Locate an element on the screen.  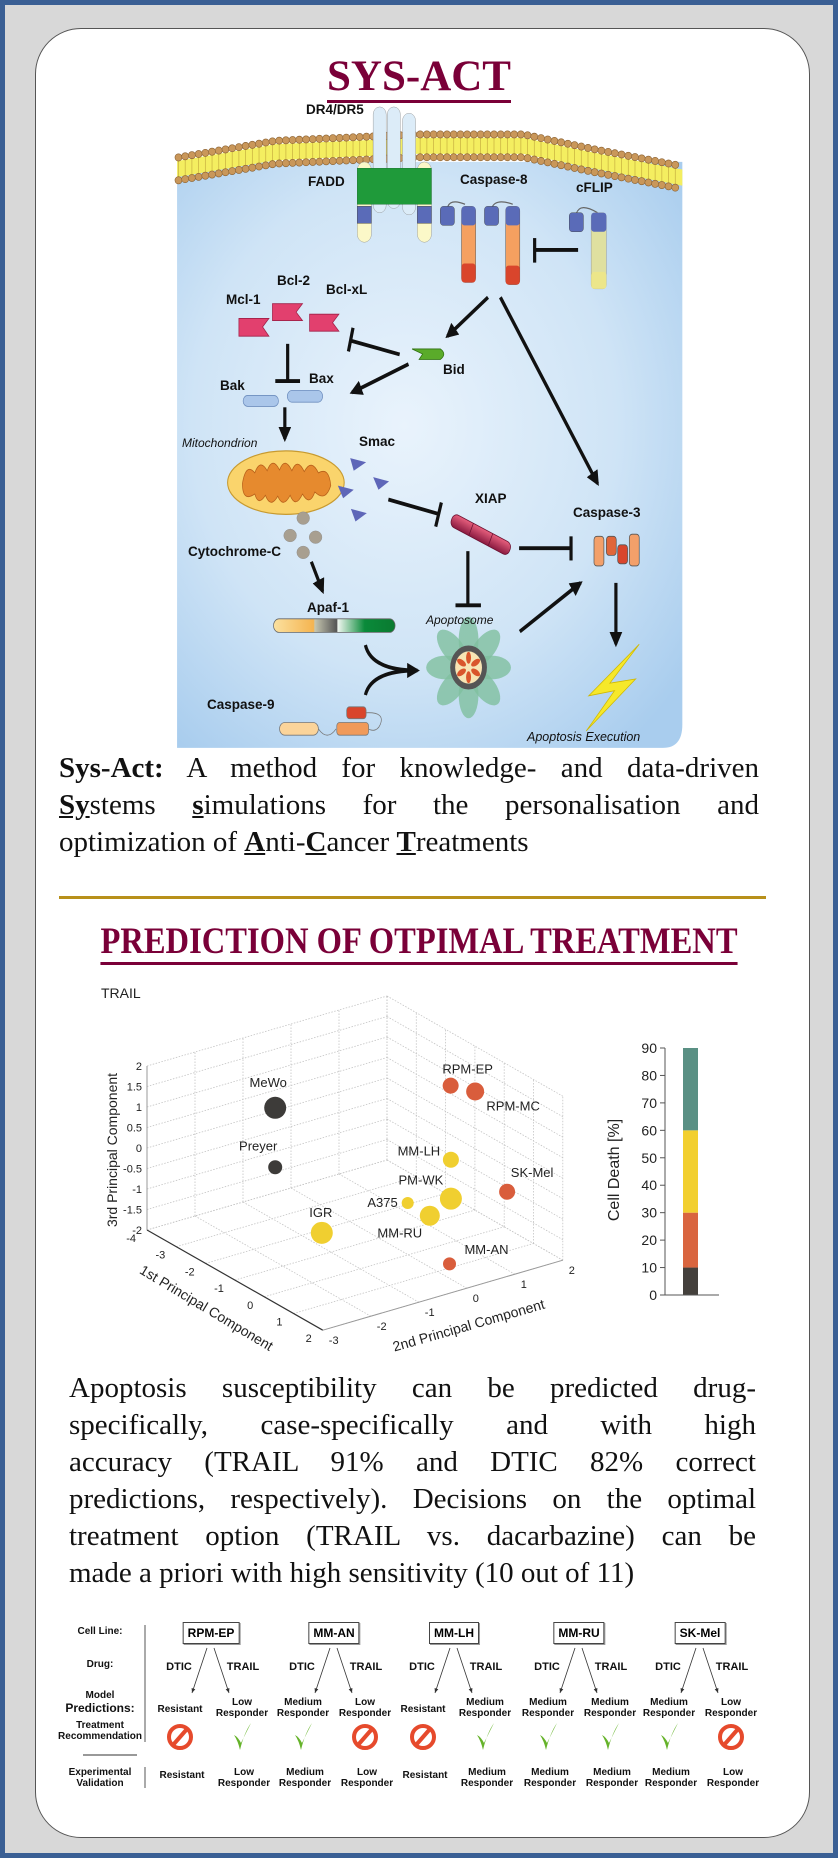
cell-line-box: MM-RU is located at coordinates (579, 1633).